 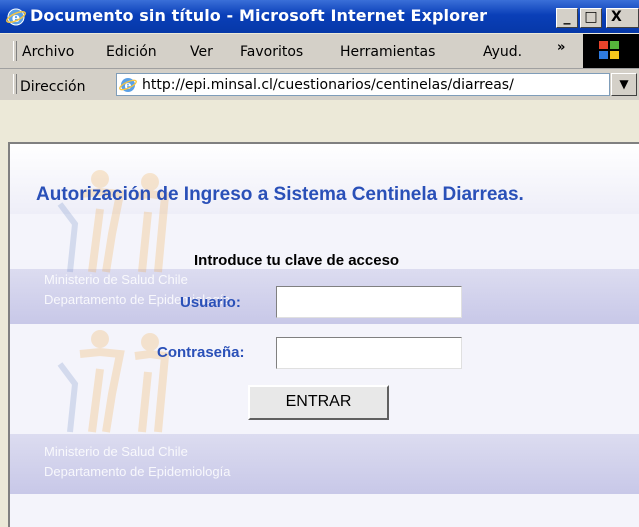 I want to click on page-icon: e, so click(x=128, y=85).